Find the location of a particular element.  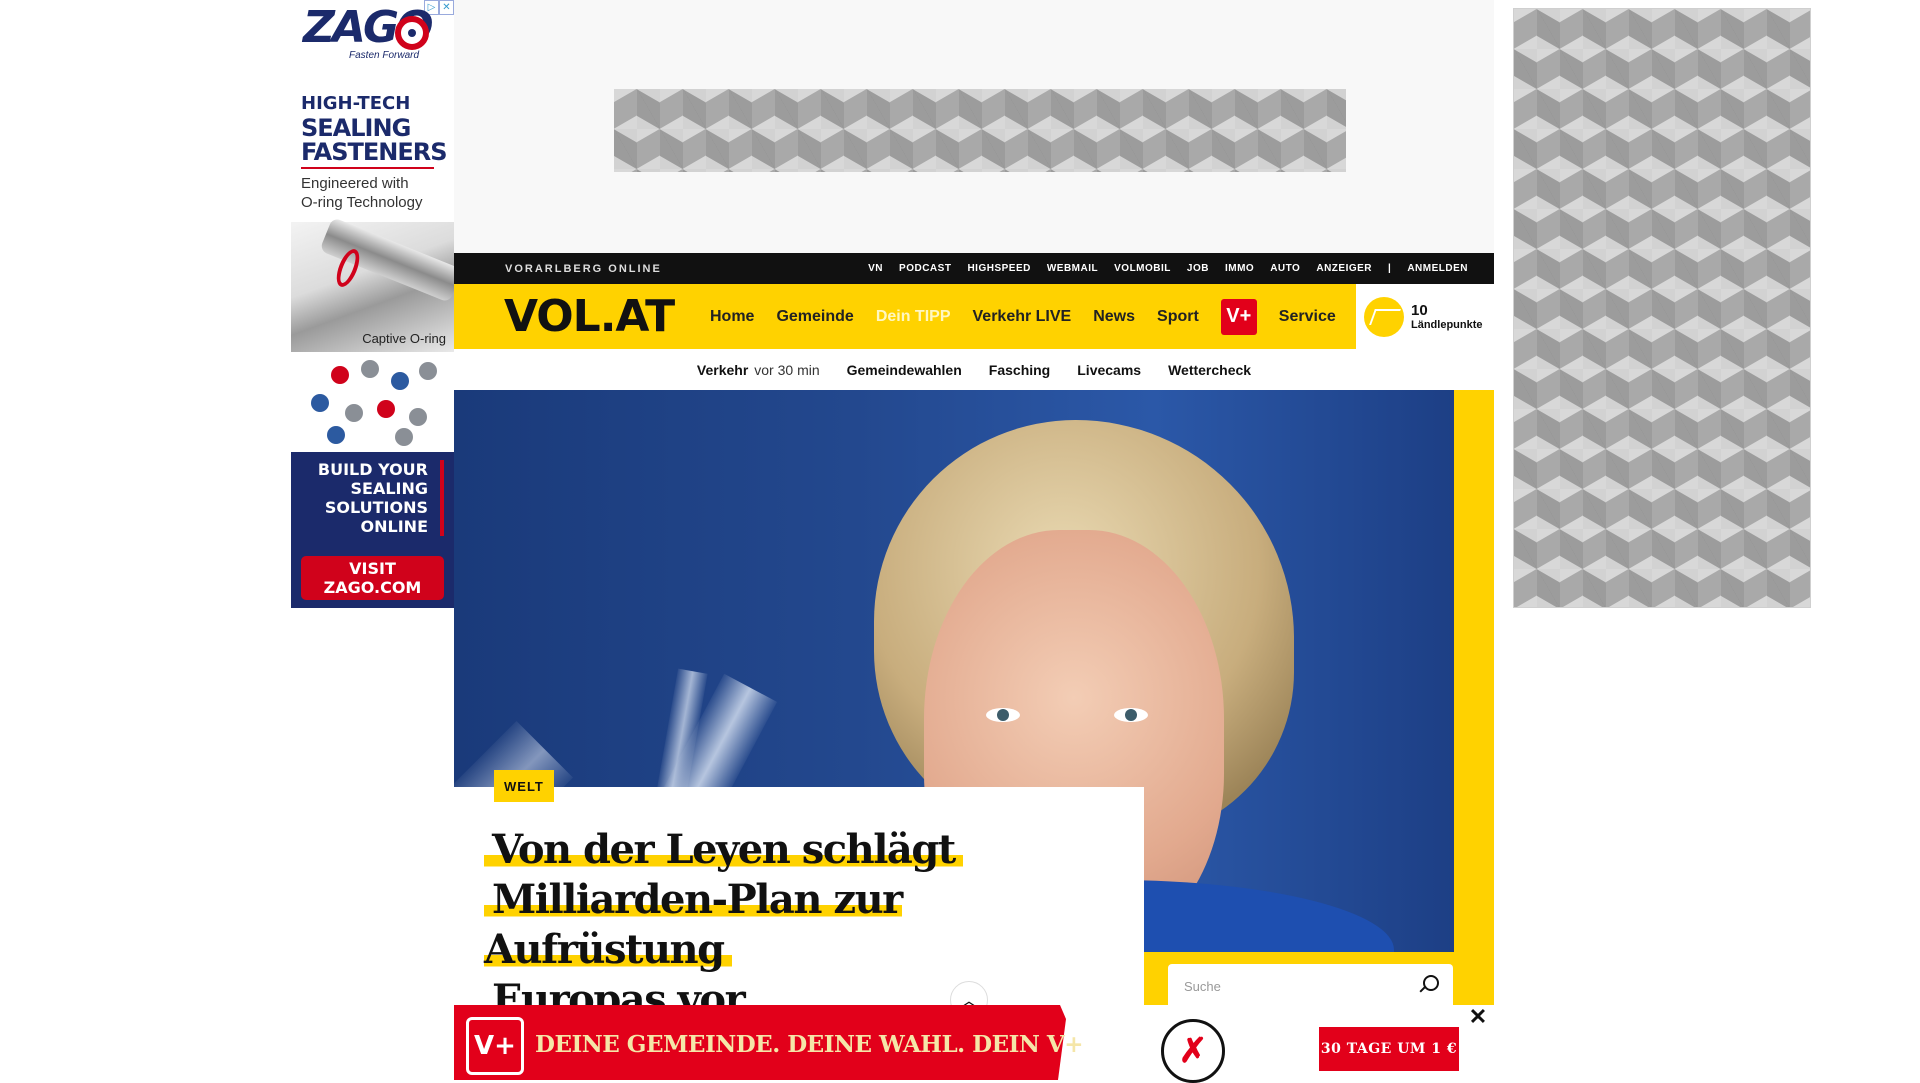

search-input is located at coordinates (1292, 986).